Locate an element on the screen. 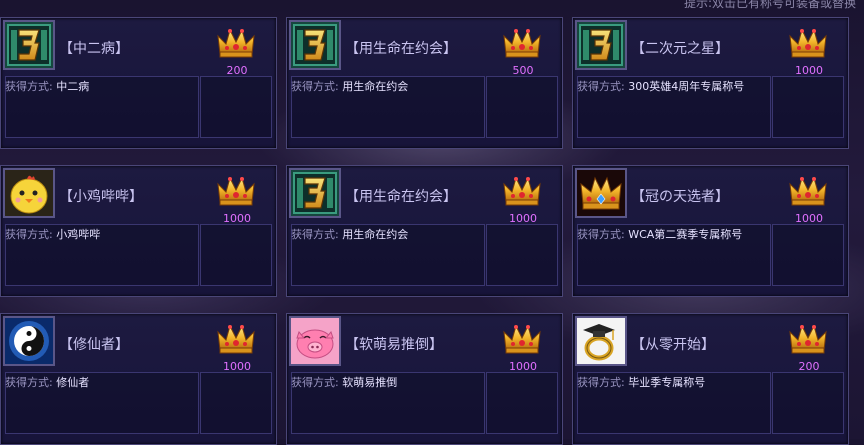  card-title: 【从零开始】 is located at coordinates (673, 345).